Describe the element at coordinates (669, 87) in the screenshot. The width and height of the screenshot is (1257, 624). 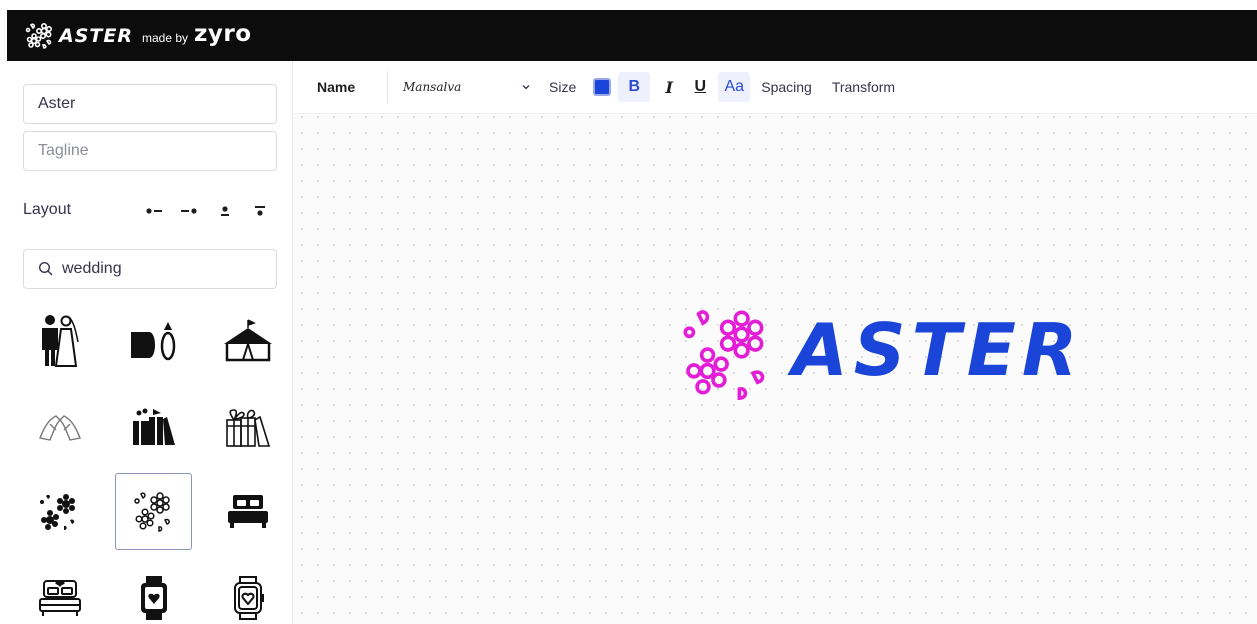
I see `italic-button: I` at that location.